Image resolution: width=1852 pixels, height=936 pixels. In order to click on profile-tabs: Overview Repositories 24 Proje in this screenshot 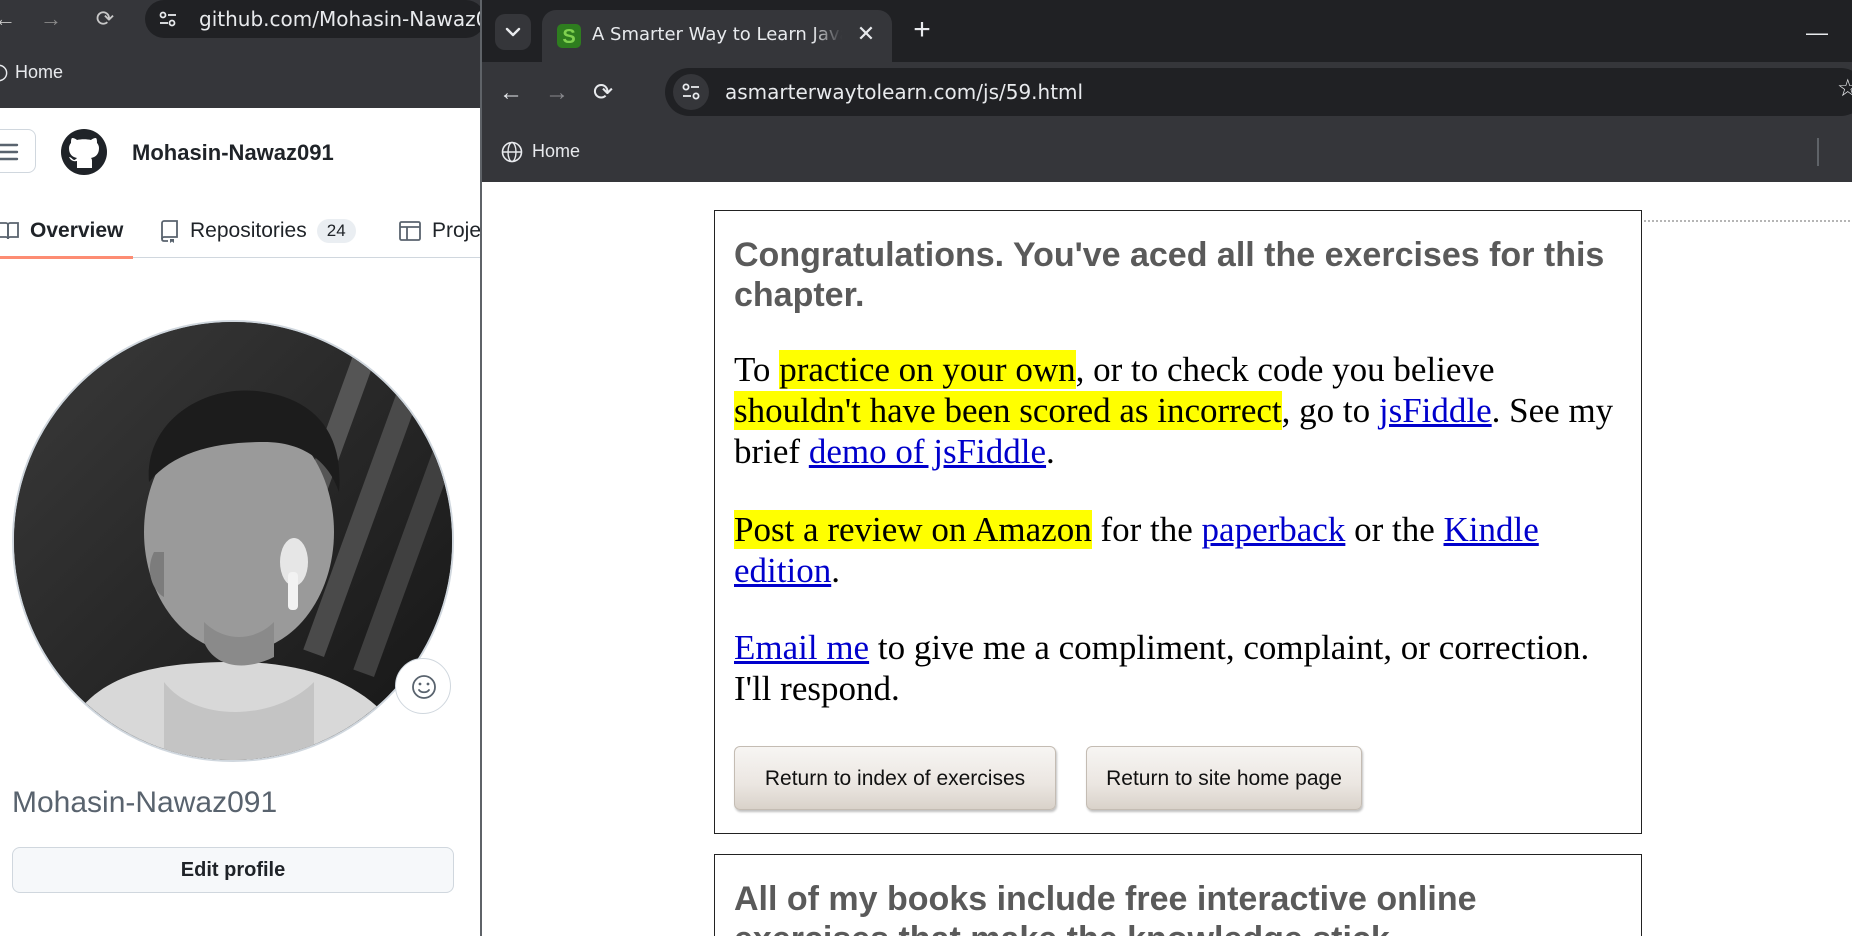, I will do `click(240, 231)`.